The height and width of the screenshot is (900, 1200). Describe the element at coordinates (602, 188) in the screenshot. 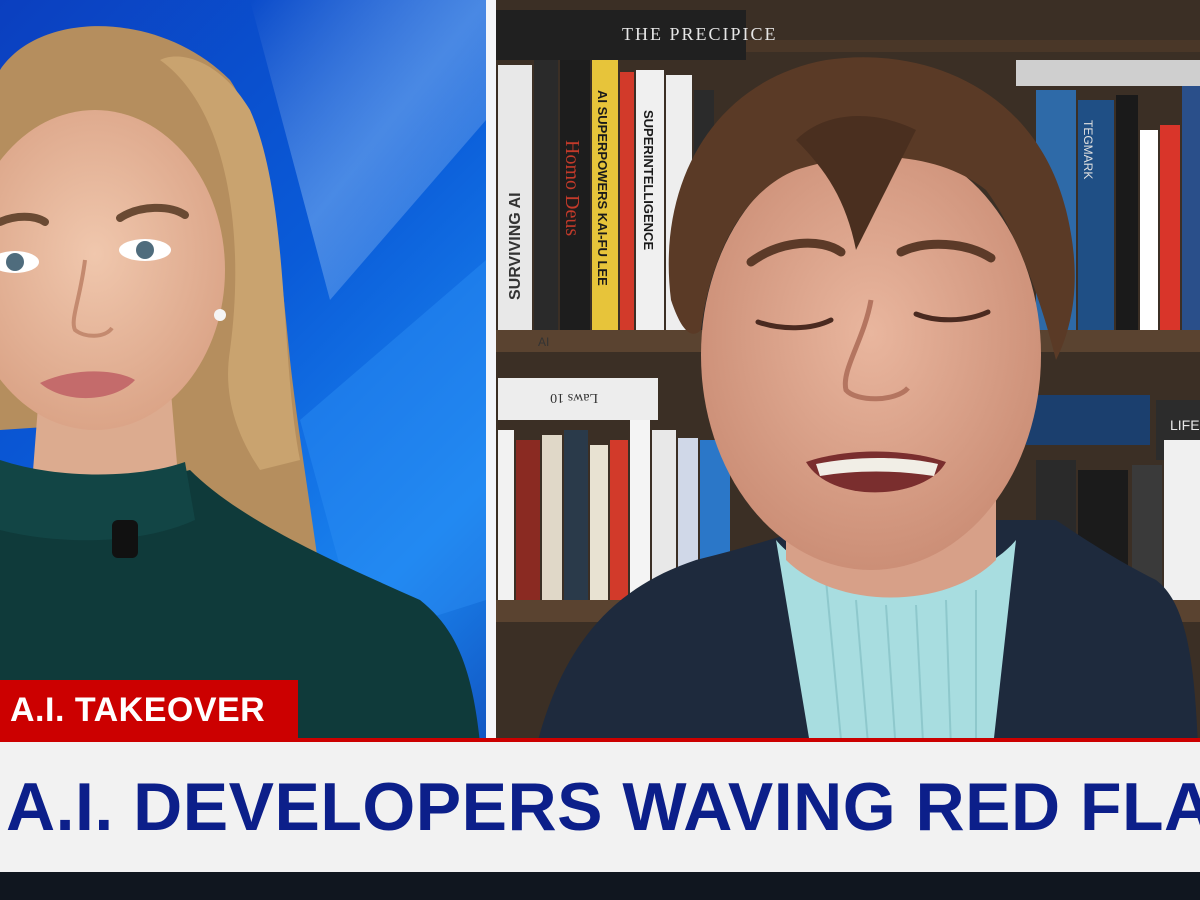

I see `book-spine-title: AI SUPERPOWERS KAI-FU LEE` at that location.